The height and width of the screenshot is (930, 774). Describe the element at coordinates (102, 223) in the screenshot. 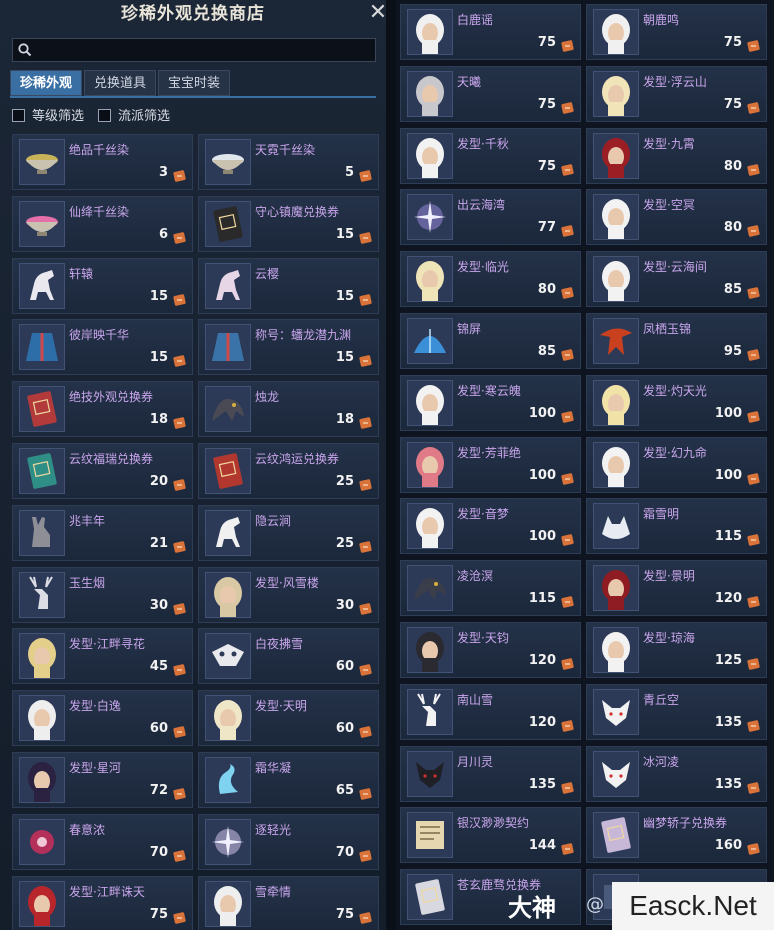

I see `shop-item: 仙绛千丝染 6` at that location.